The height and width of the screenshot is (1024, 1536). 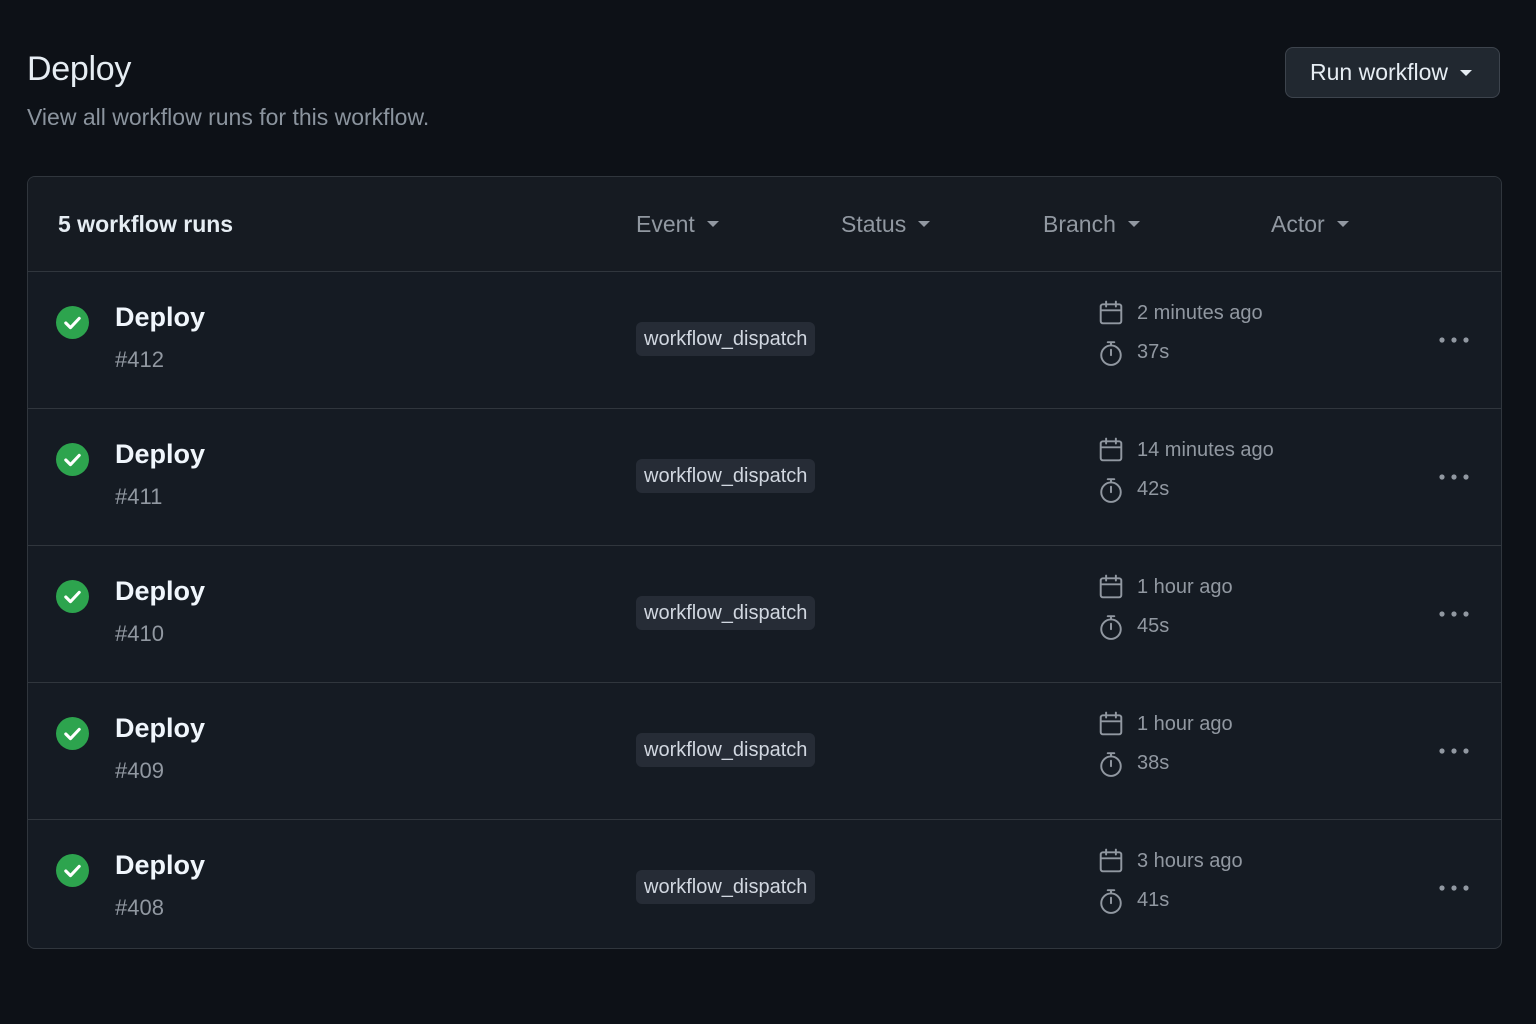 I want to click on branch-filter: Branch, so click(x=1091, y=224).